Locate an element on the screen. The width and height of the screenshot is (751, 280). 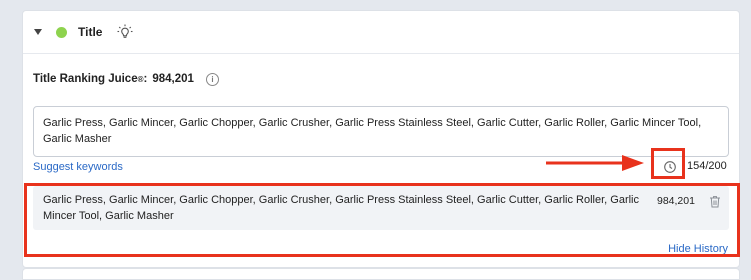
ranking-juice-row: Title Ranking Juice ® : 984,201 i is located at coordinates (126, 79).